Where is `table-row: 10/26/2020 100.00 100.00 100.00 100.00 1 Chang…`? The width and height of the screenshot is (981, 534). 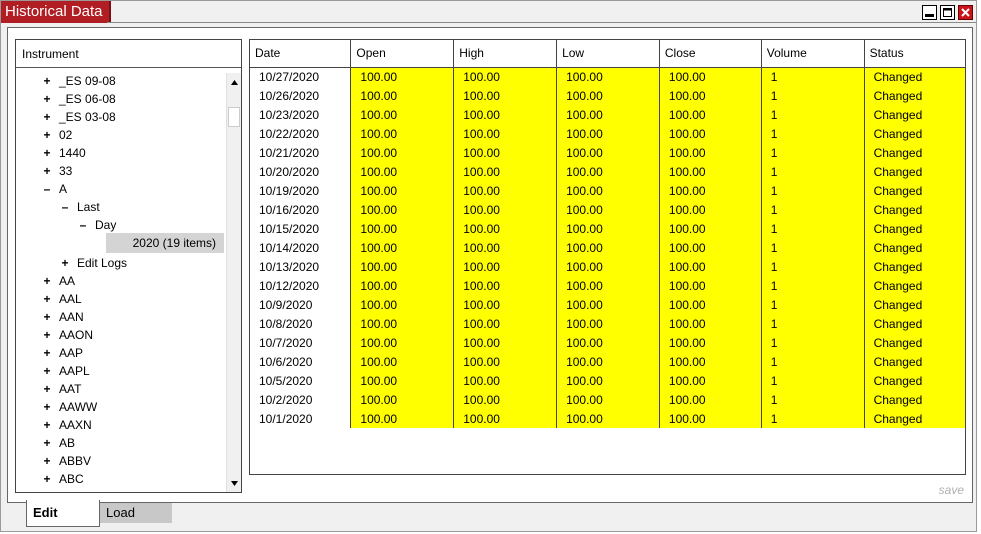
table-row: 10/26/2020 100.00 100.00 100.00 100.00 1 Chang… is located at coordinates (607, 95).